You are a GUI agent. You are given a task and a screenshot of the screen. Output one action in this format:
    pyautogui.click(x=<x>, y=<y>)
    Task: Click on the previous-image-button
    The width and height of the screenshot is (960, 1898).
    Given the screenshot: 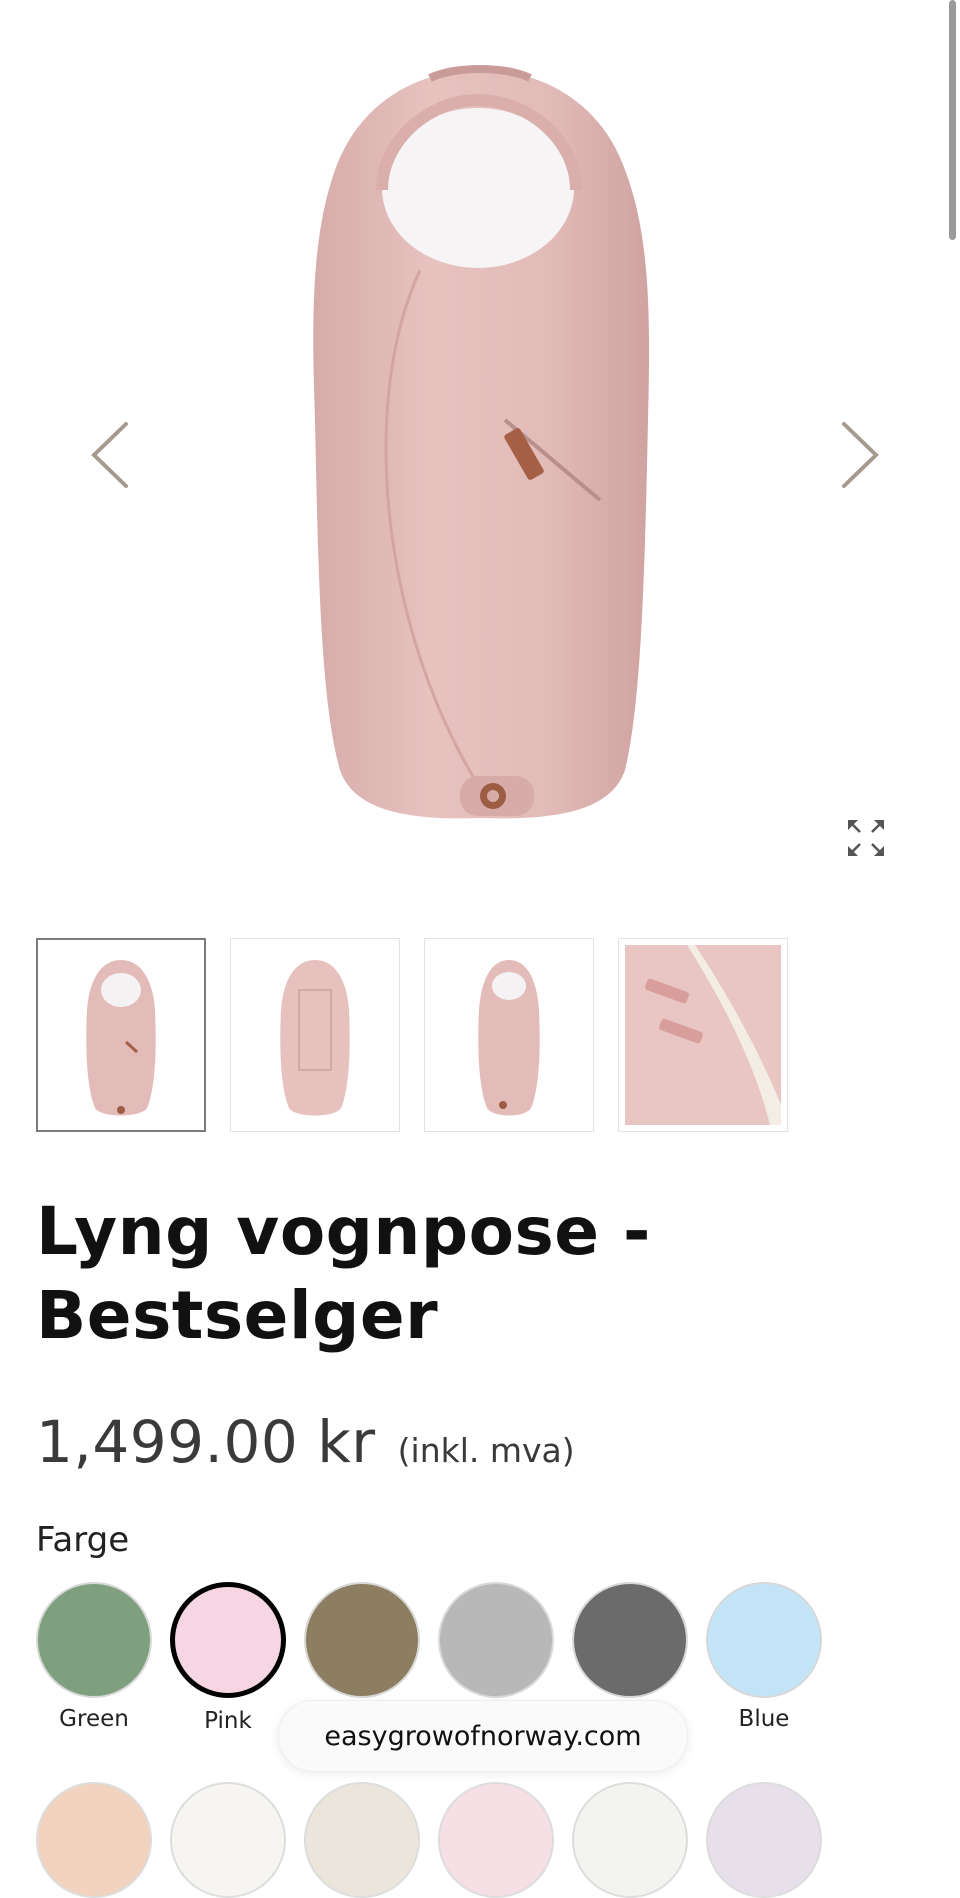 What is the action you would take?
    pyautogui.click(x=110, y=455)
    